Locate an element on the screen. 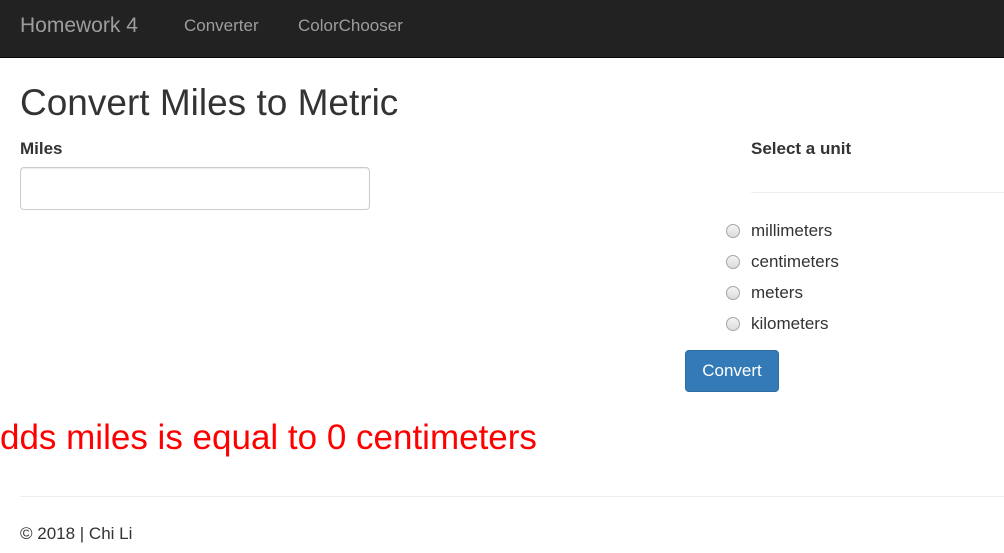 Image resolution: width=1004 pixels, height=553 pixels. footer-copyright: © 2018 | Chi Li is located at coordinates (76, 533).